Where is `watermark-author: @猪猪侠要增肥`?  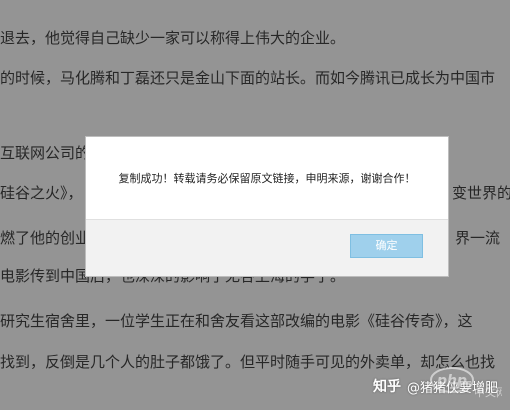 watermark-author: @猪猪侠要增肥 is located at coordinates (452, 388).